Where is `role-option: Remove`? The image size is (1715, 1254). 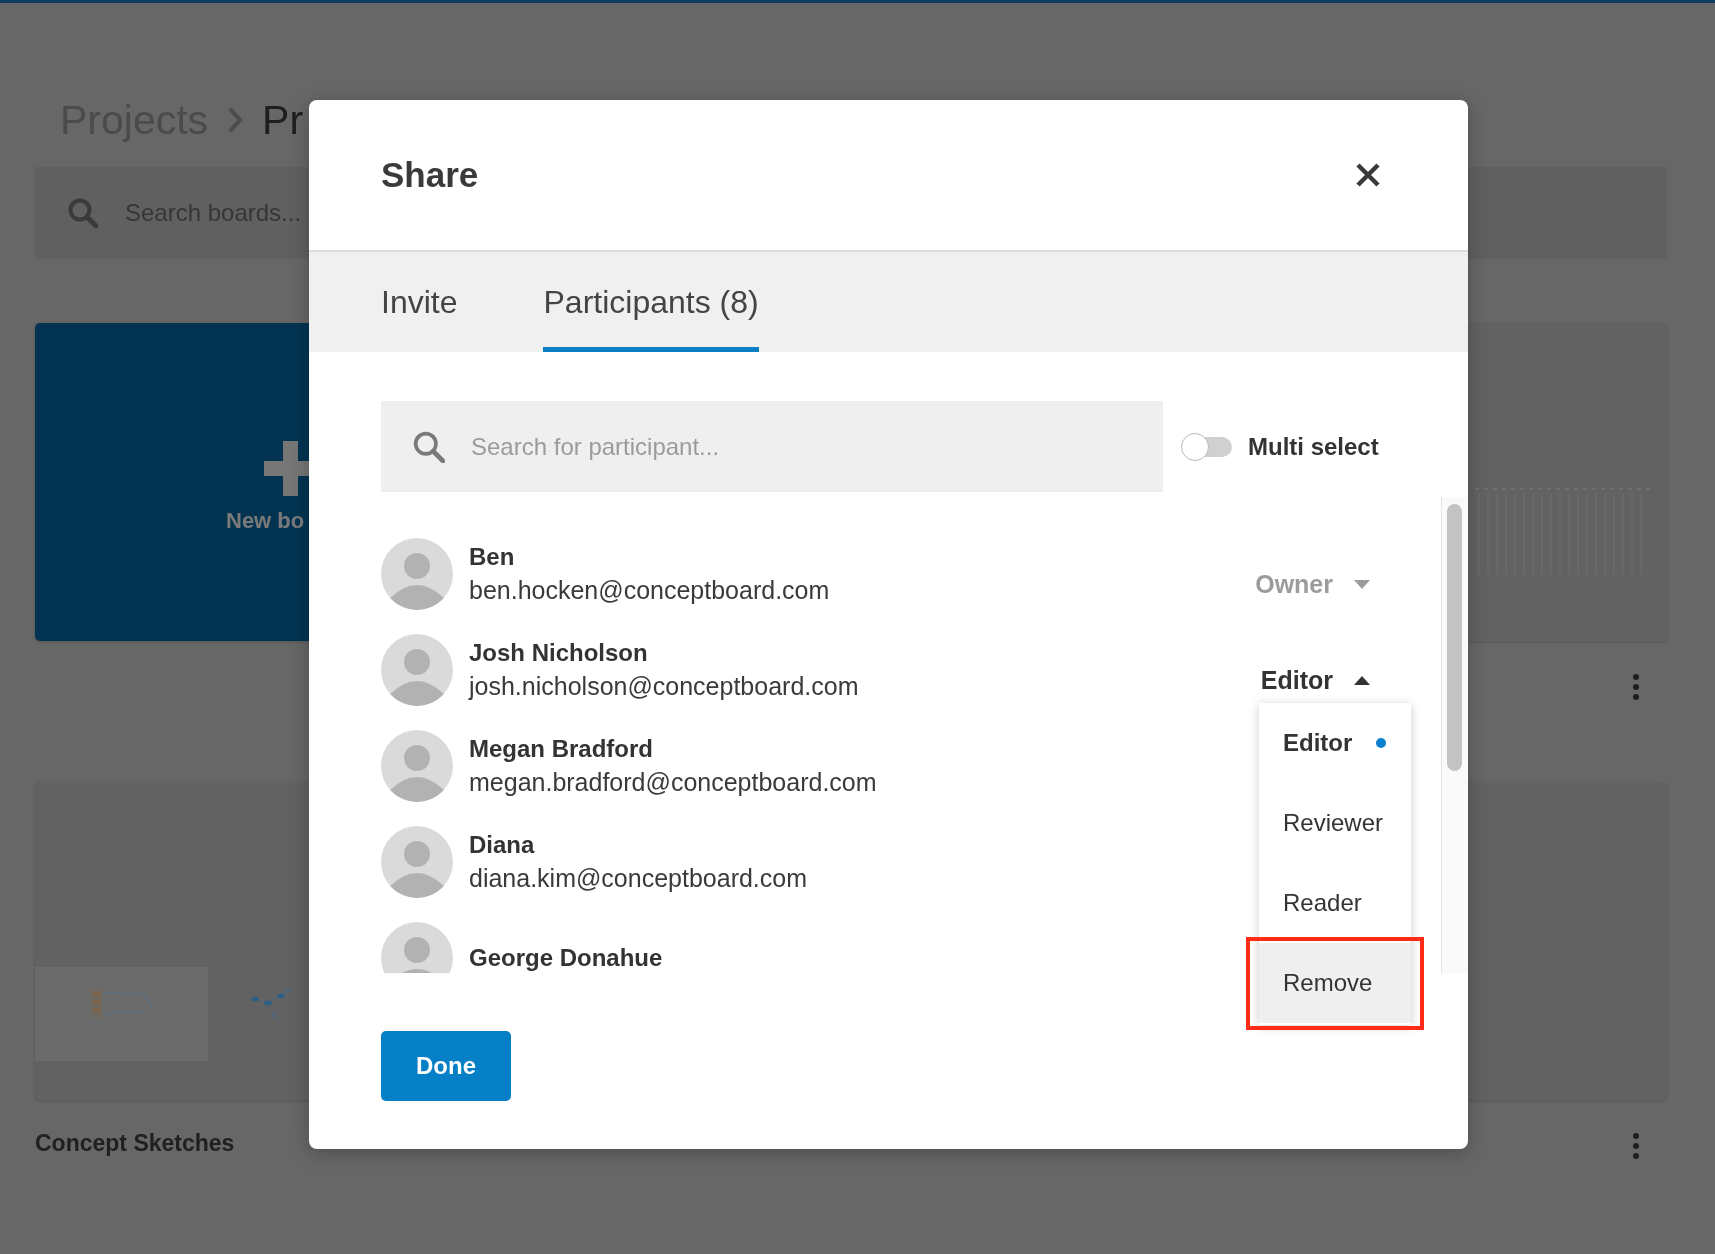
role-option: Remove is located at coordinates (1335, 983).